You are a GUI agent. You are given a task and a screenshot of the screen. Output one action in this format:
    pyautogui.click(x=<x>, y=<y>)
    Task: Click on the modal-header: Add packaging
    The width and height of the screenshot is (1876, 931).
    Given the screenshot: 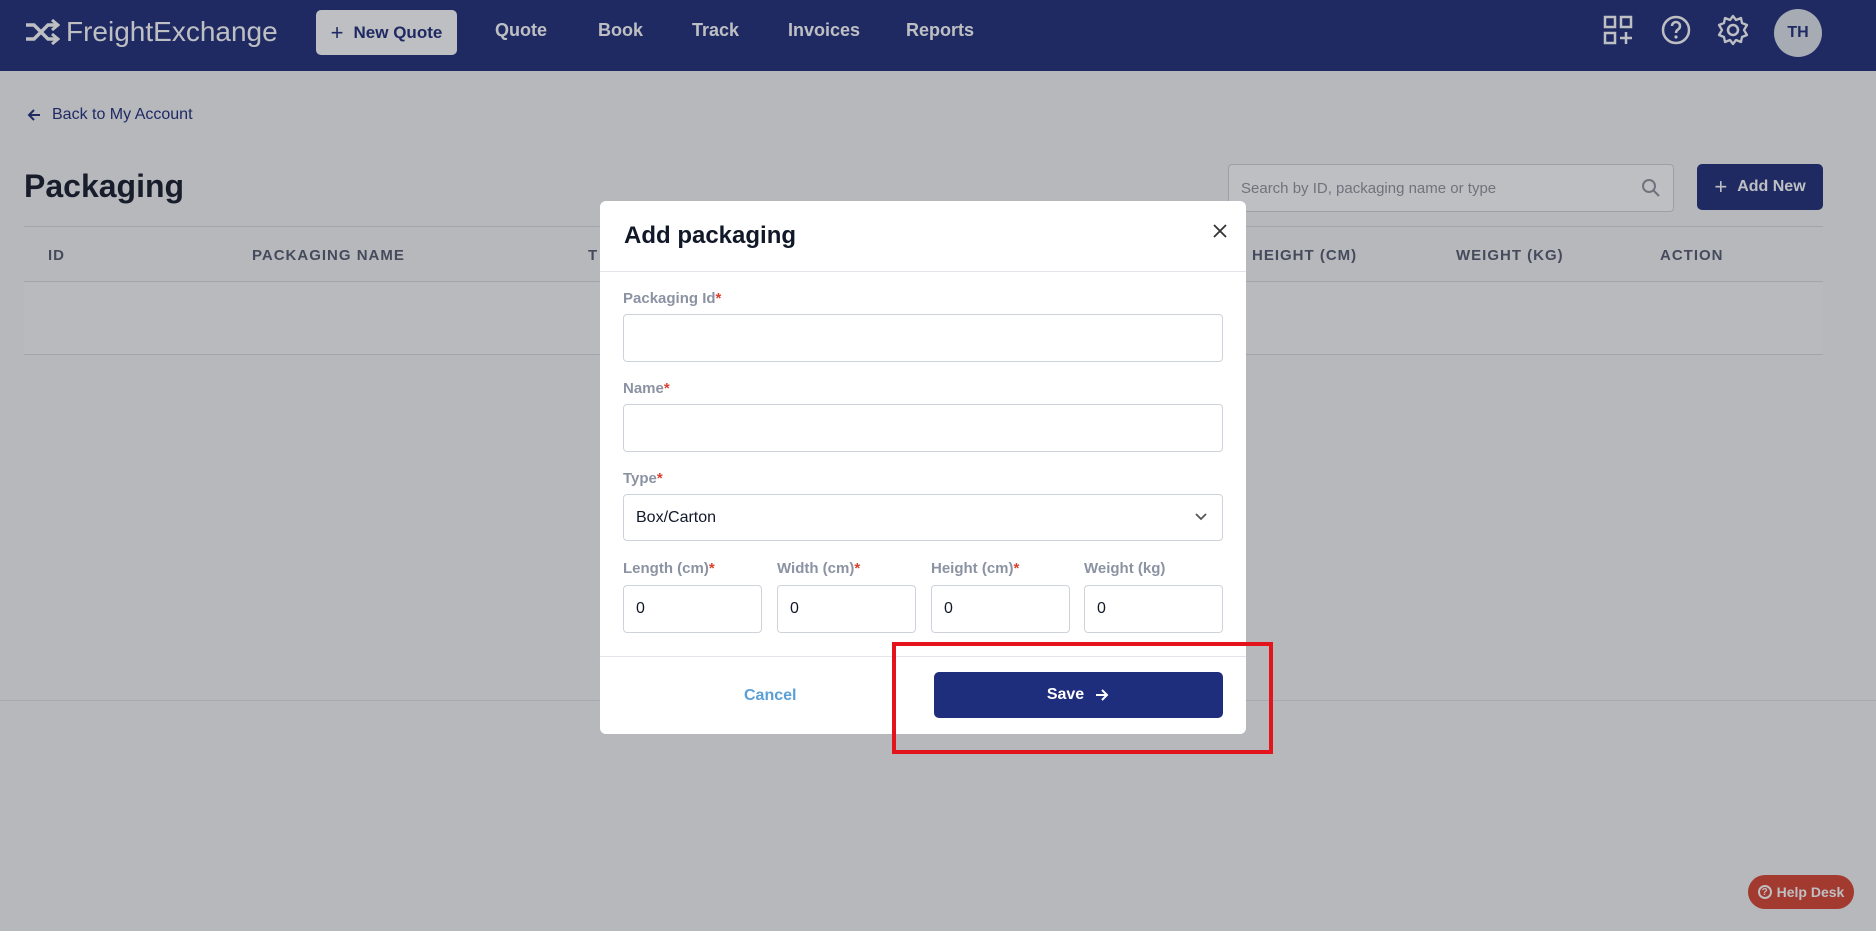 What is the action you would take?
    pyautogui.click(x=923, y=236)
    